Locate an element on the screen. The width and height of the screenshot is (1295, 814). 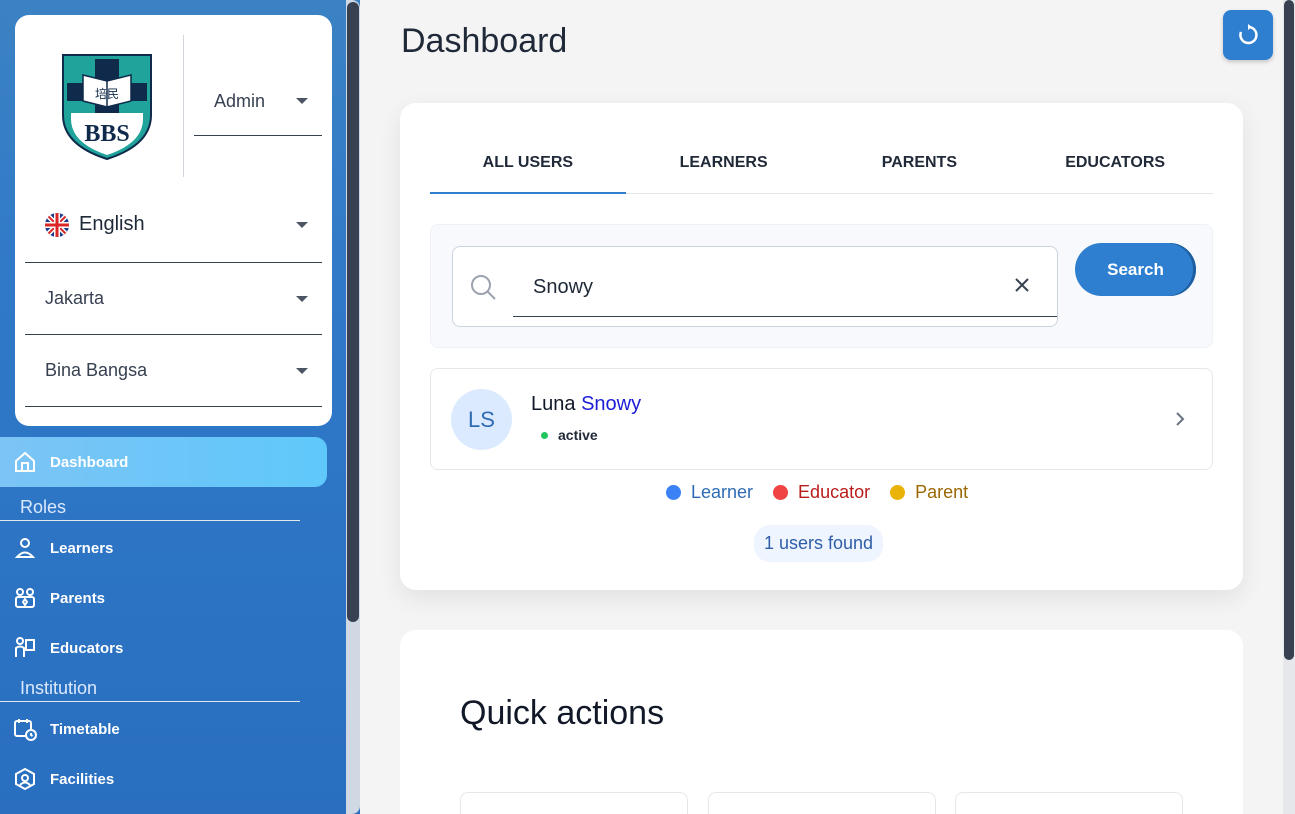
search-button: Search is located at coordinates (1135, 269).